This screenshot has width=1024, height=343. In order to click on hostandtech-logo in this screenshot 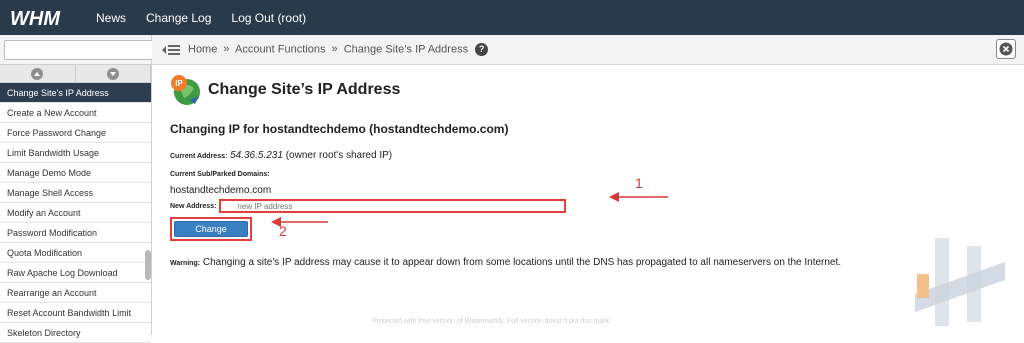, I will do `click(960, 282)`.